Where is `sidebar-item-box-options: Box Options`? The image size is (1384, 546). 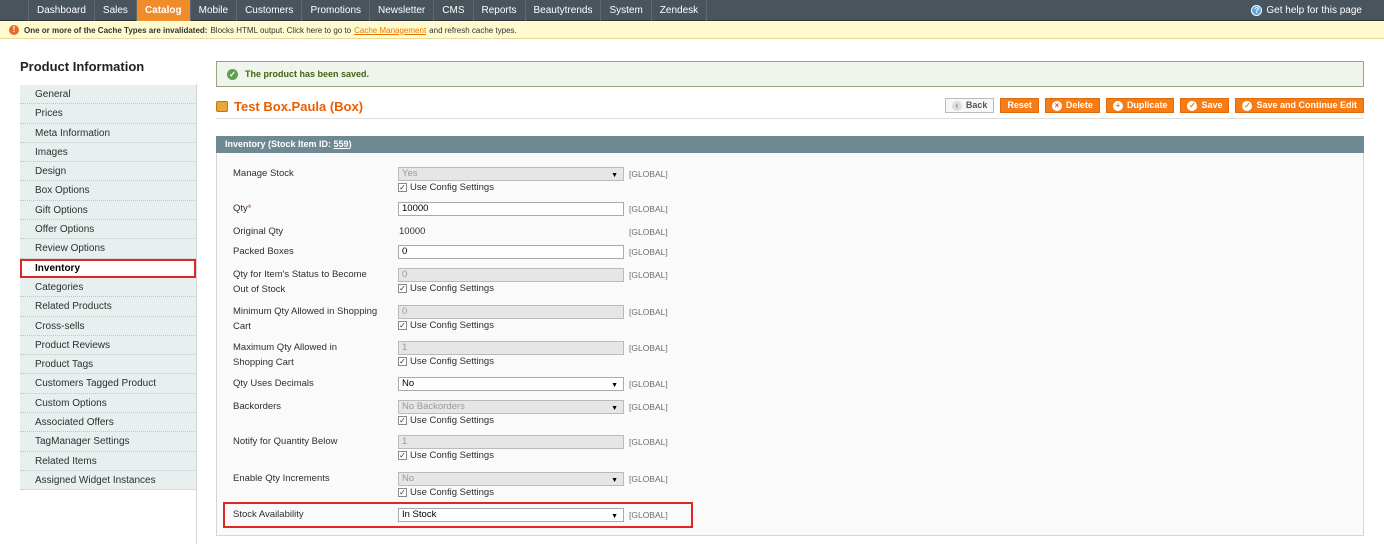 sidebar-item-box-options: Box Options is located at coordinates (108, 191).